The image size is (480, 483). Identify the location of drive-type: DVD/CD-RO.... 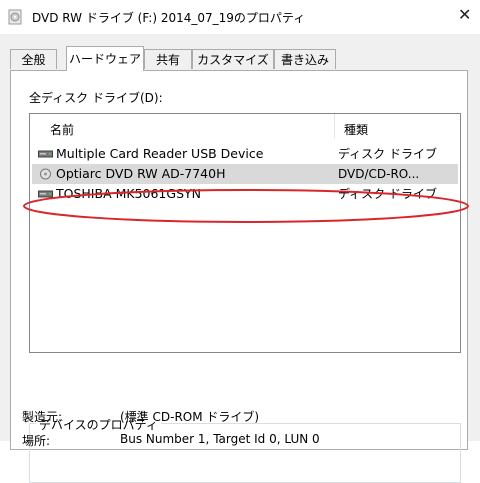
(379, 174).